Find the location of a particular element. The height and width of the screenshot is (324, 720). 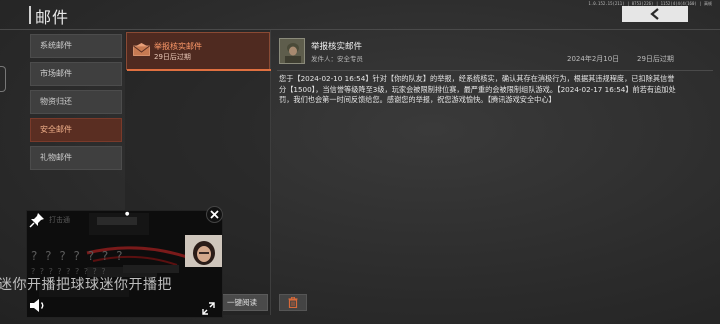

side-drawer-handle is located at coordinates (3, 79).